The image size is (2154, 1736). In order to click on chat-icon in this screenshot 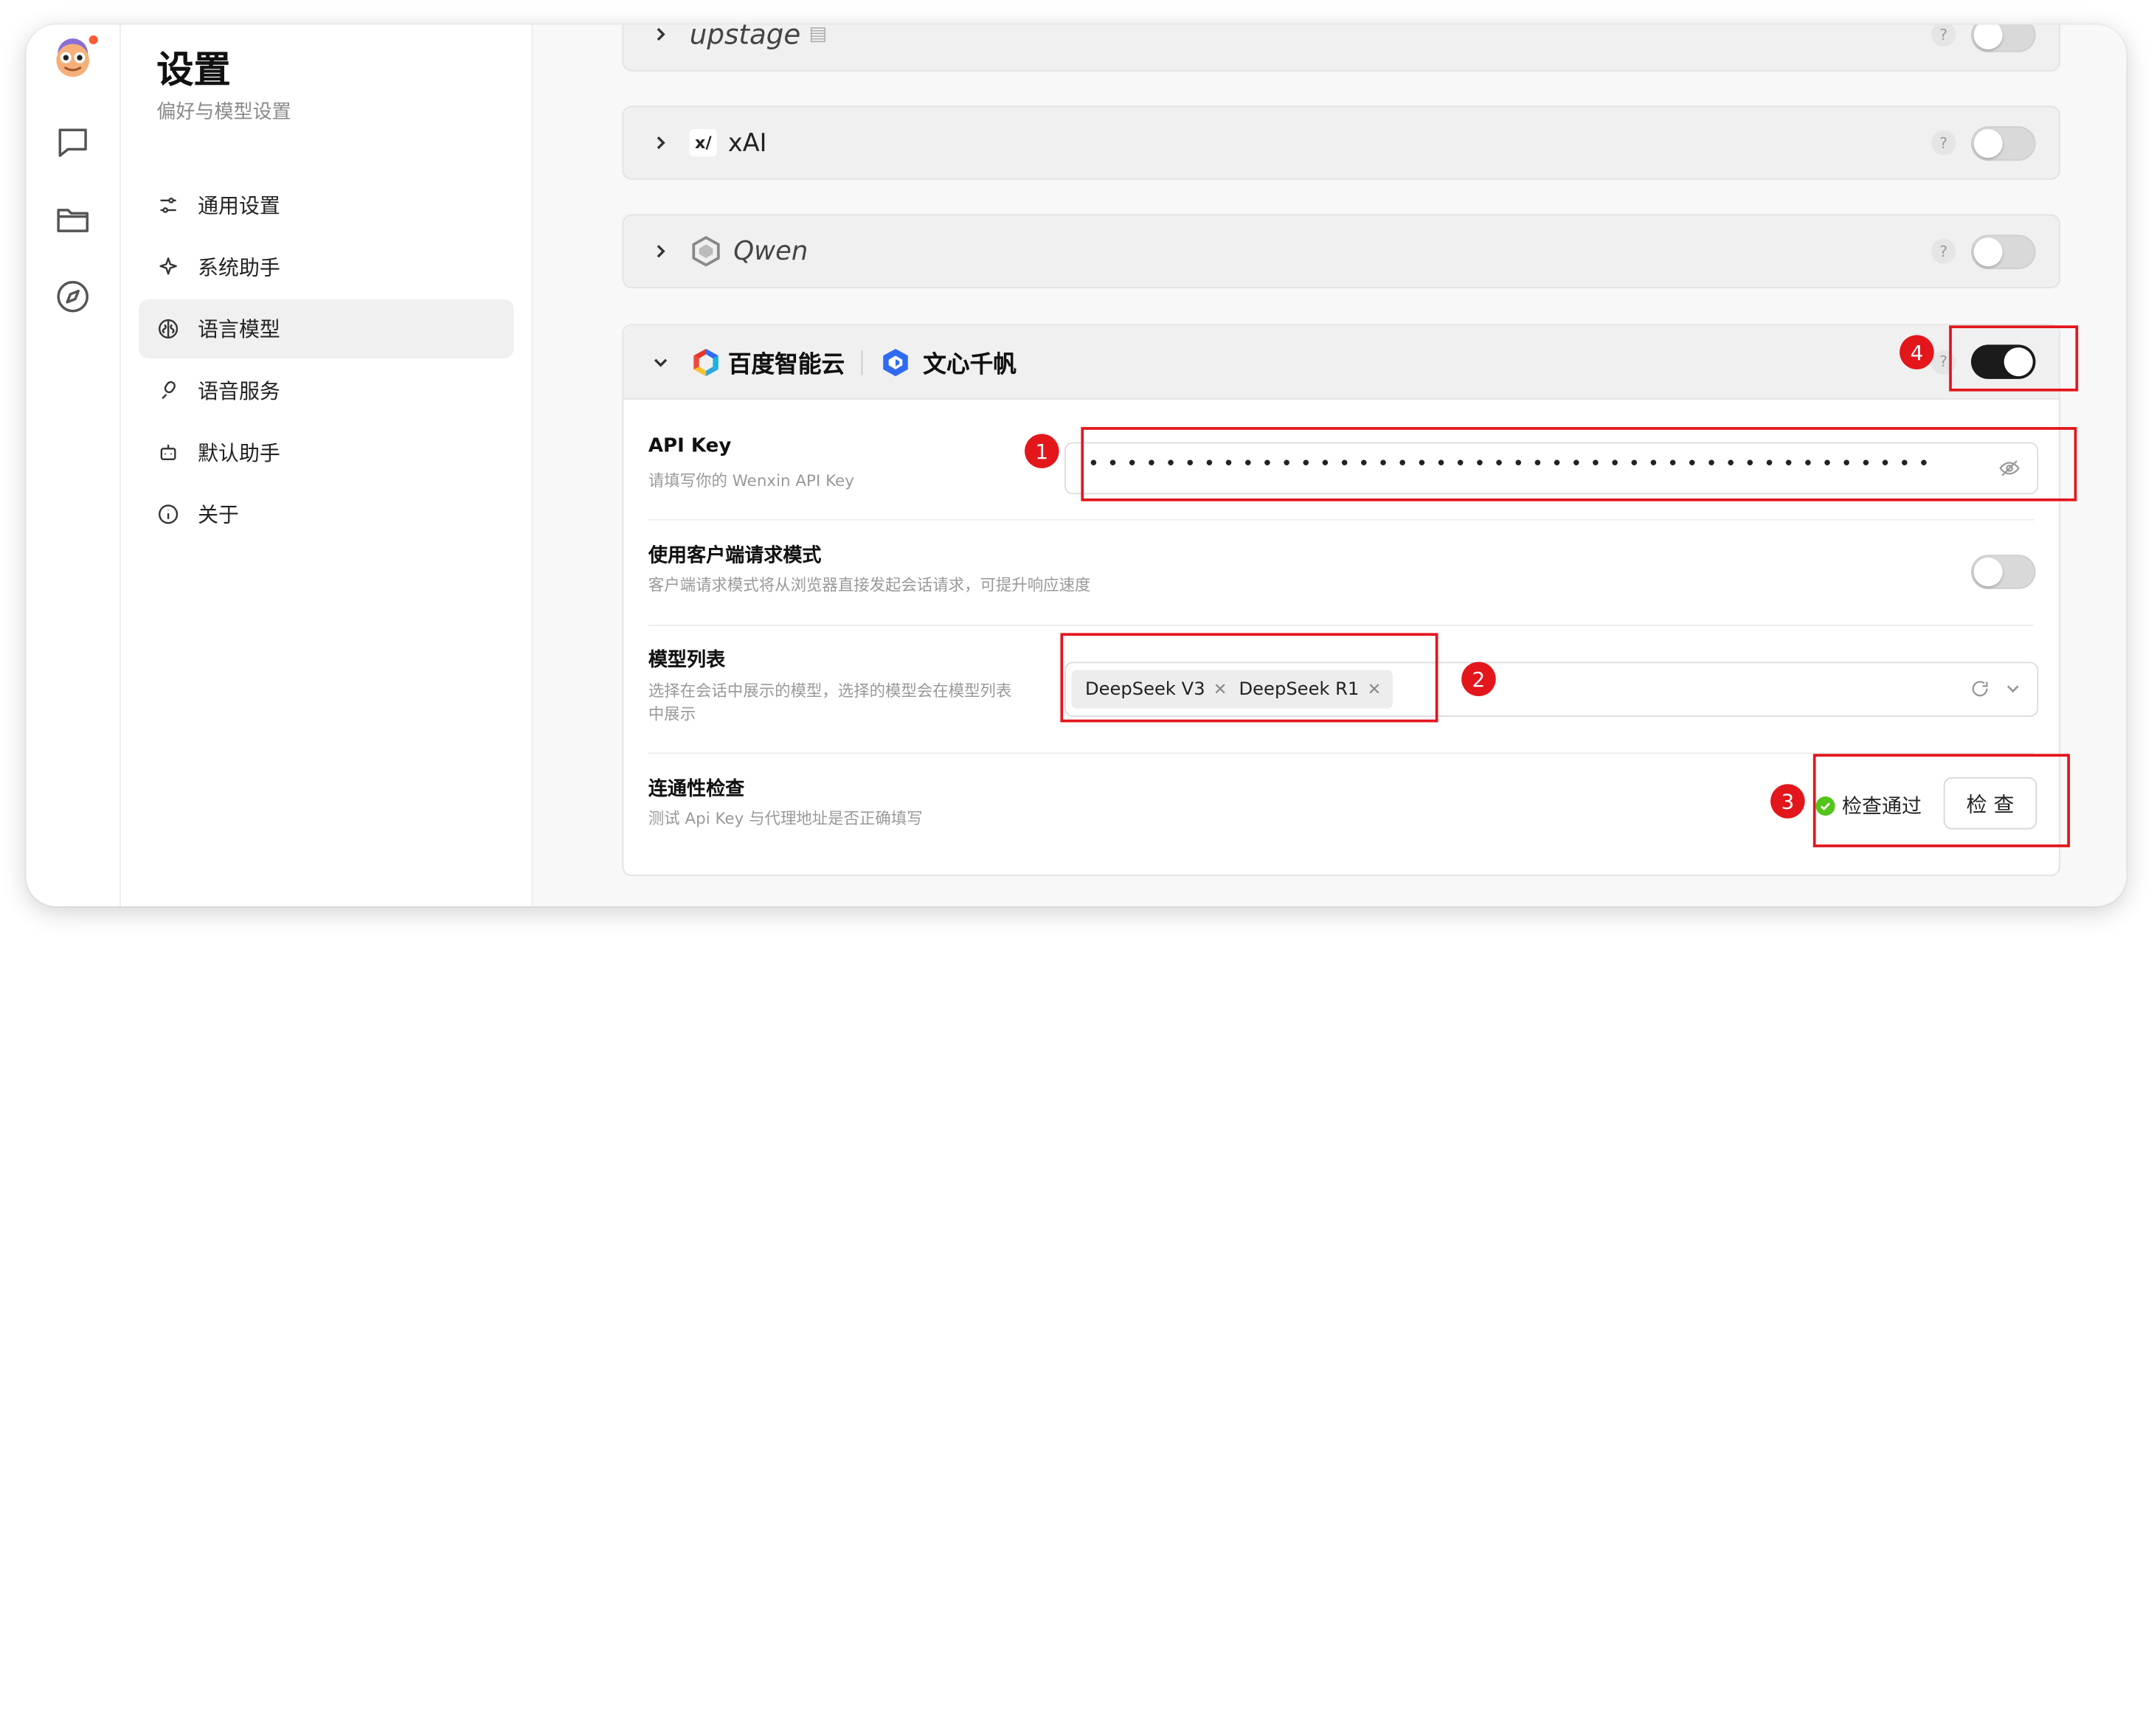, I will do `click(73, 143)`.